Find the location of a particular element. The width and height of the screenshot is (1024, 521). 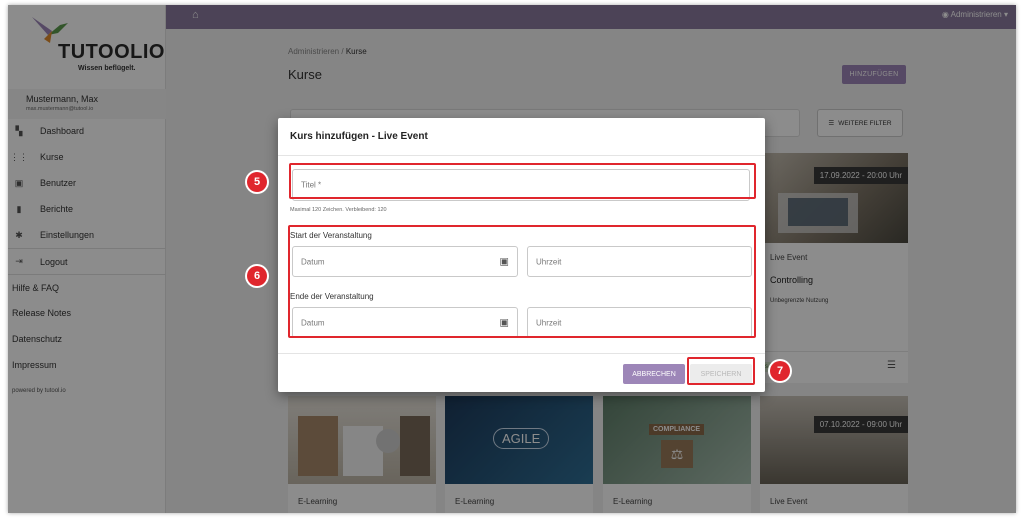

character-hint: Maximal 120 Zeichen. Verbleibend: 120 is located at coordinates (338, 210).